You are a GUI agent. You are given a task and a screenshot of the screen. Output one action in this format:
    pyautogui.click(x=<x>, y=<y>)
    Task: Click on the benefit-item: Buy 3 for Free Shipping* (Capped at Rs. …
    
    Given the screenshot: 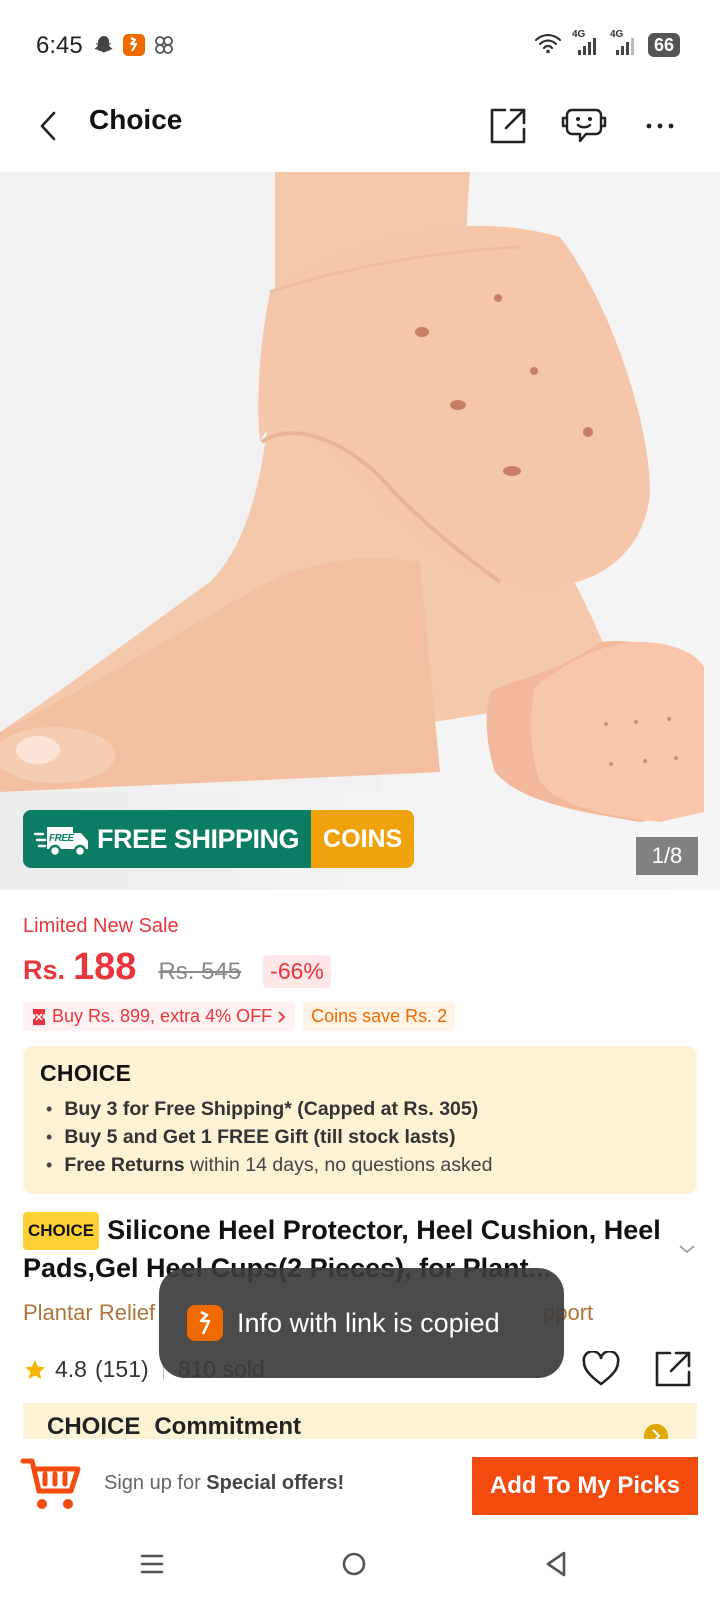 What is the action you would take?
    pyautogui.click(x=360, y=1109)
    